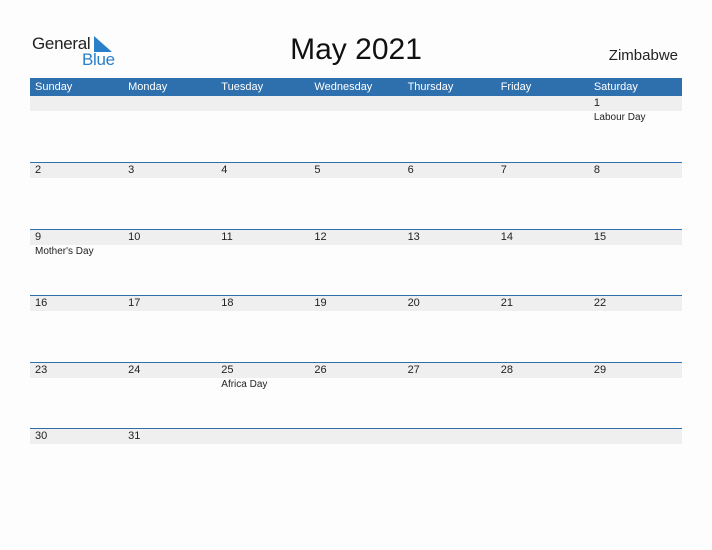 The image size is (712, 550). I want to click on day-cell: 26, so click(355, 378).